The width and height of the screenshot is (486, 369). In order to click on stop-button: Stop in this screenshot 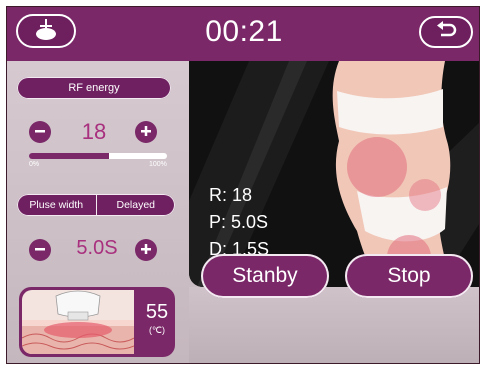, I will do `click(409, 276)`.